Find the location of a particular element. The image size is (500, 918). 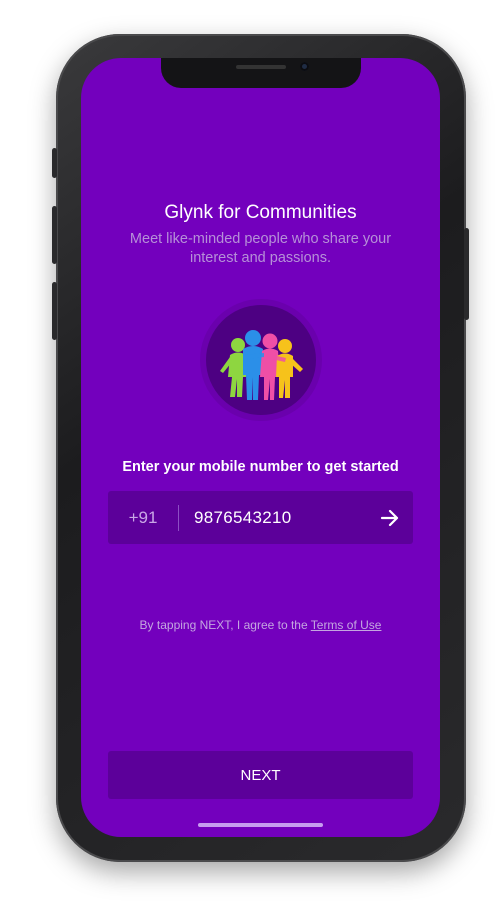

phone-prompt: Enter your mobile number to get started is located at coordinates (260, 467).